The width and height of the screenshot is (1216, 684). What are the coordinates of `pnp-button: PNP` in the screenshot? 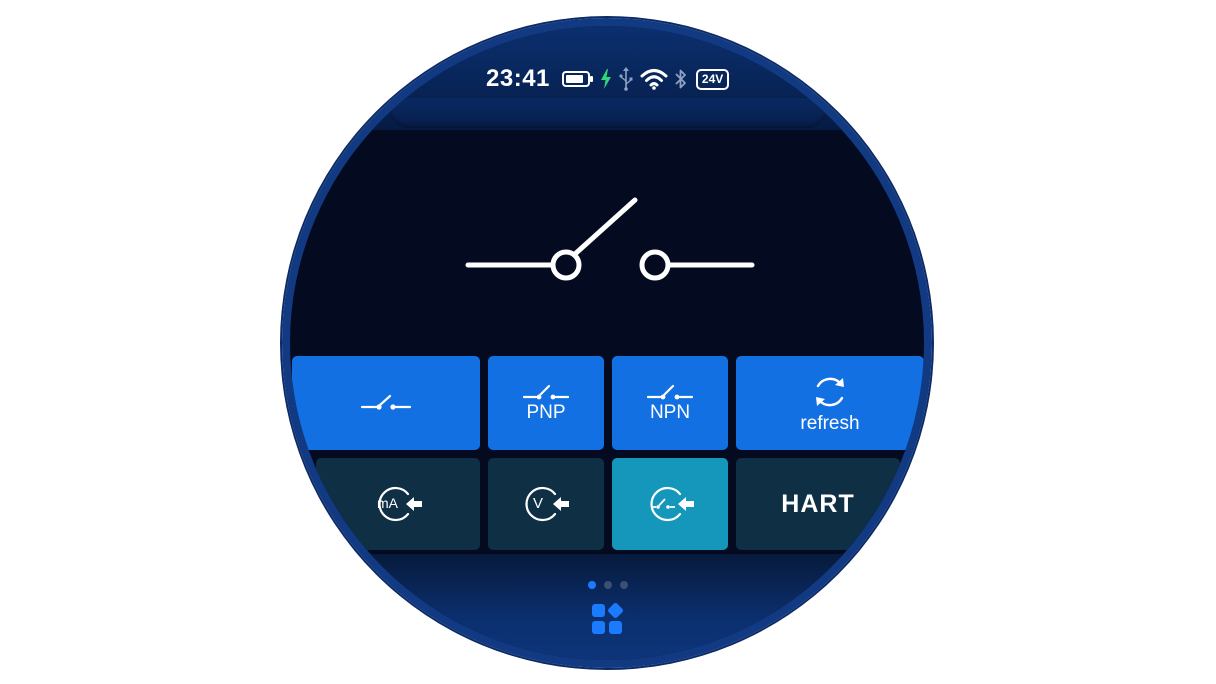 It's located at (546, 403).